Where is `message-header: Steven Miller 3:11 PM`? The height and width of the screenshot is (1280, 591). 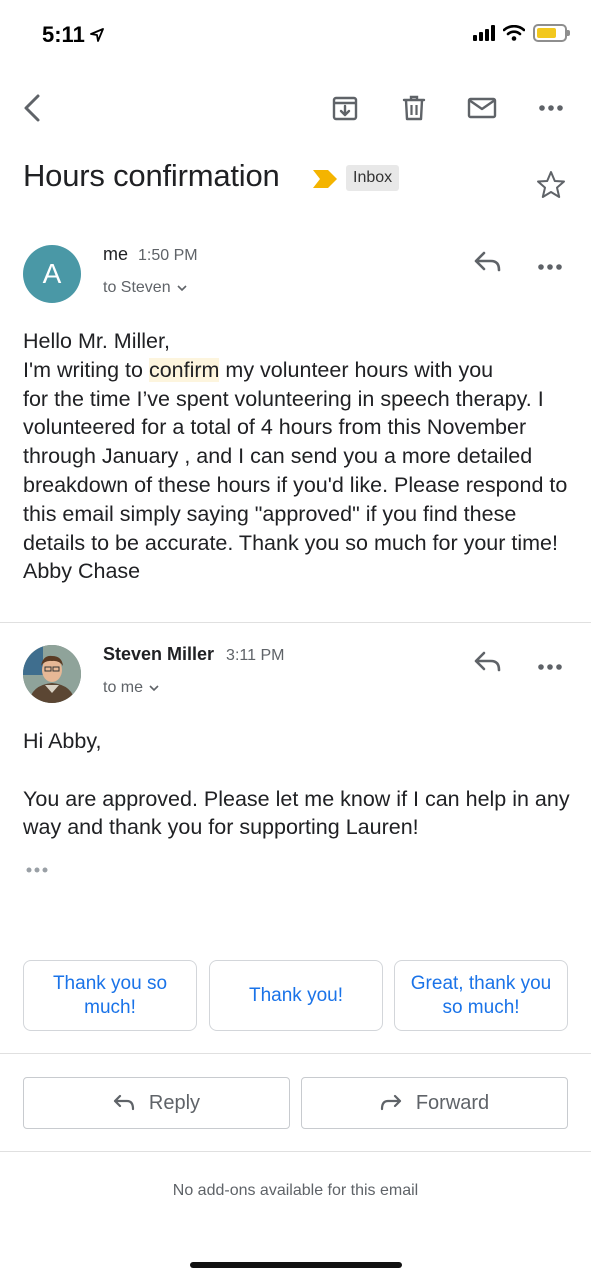 message-header: Steven Miller 3:11 PM is located at coordinates (193, 654).